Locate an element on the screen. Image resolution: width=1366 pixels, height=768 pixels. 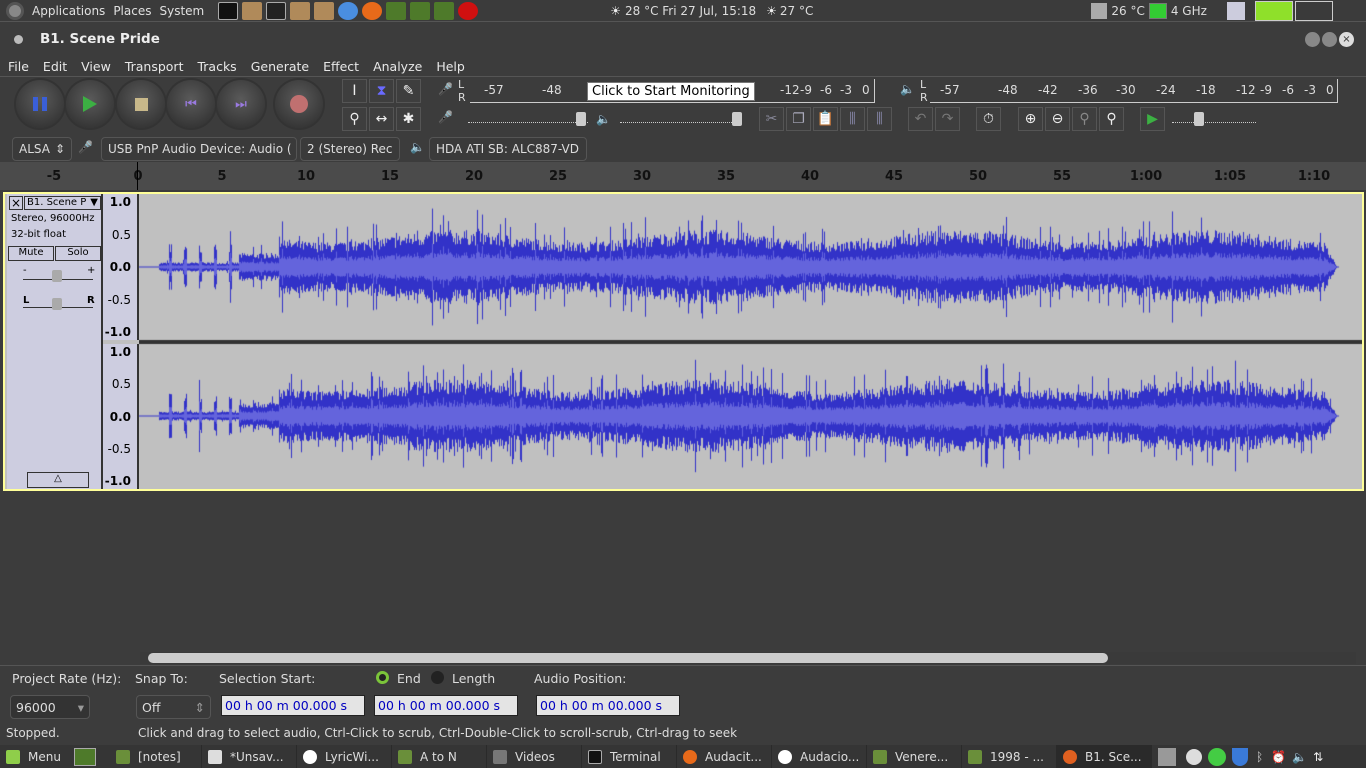
input-channels-select: 2 (Stereo) Rec is located at coordinates (350, 149).